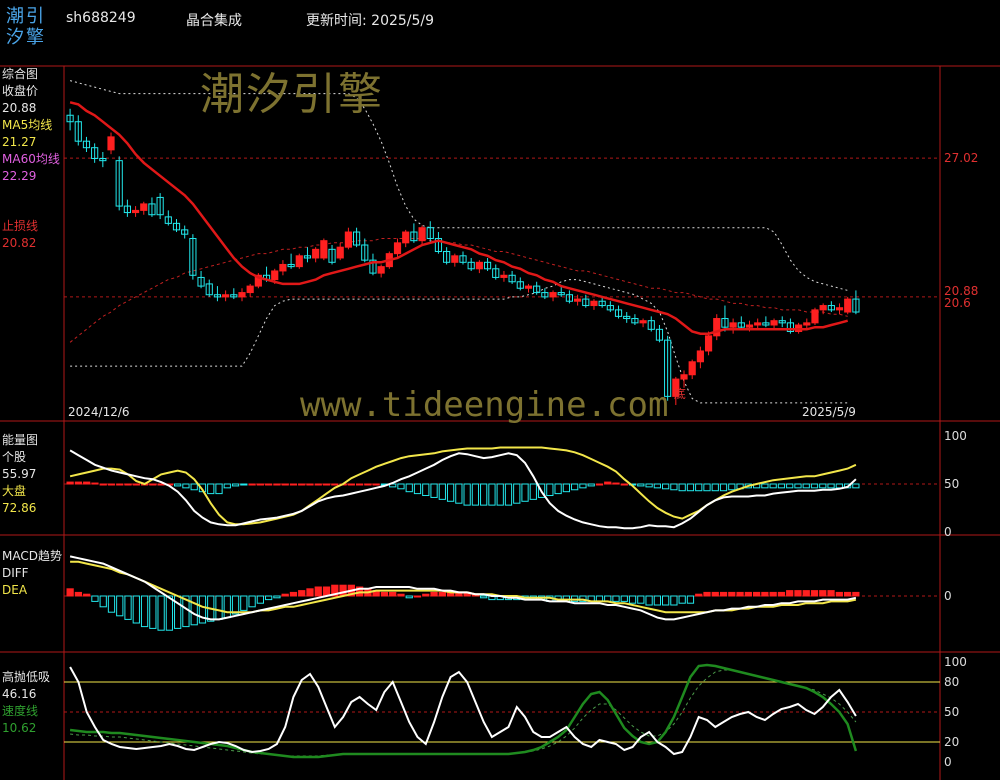 The height and width of the screenshot is (780, 1000). What do you see at coordinates (19, 142) in the screenshot?
I see `ma5-value: 21.27` at bounding box center [19, 142].